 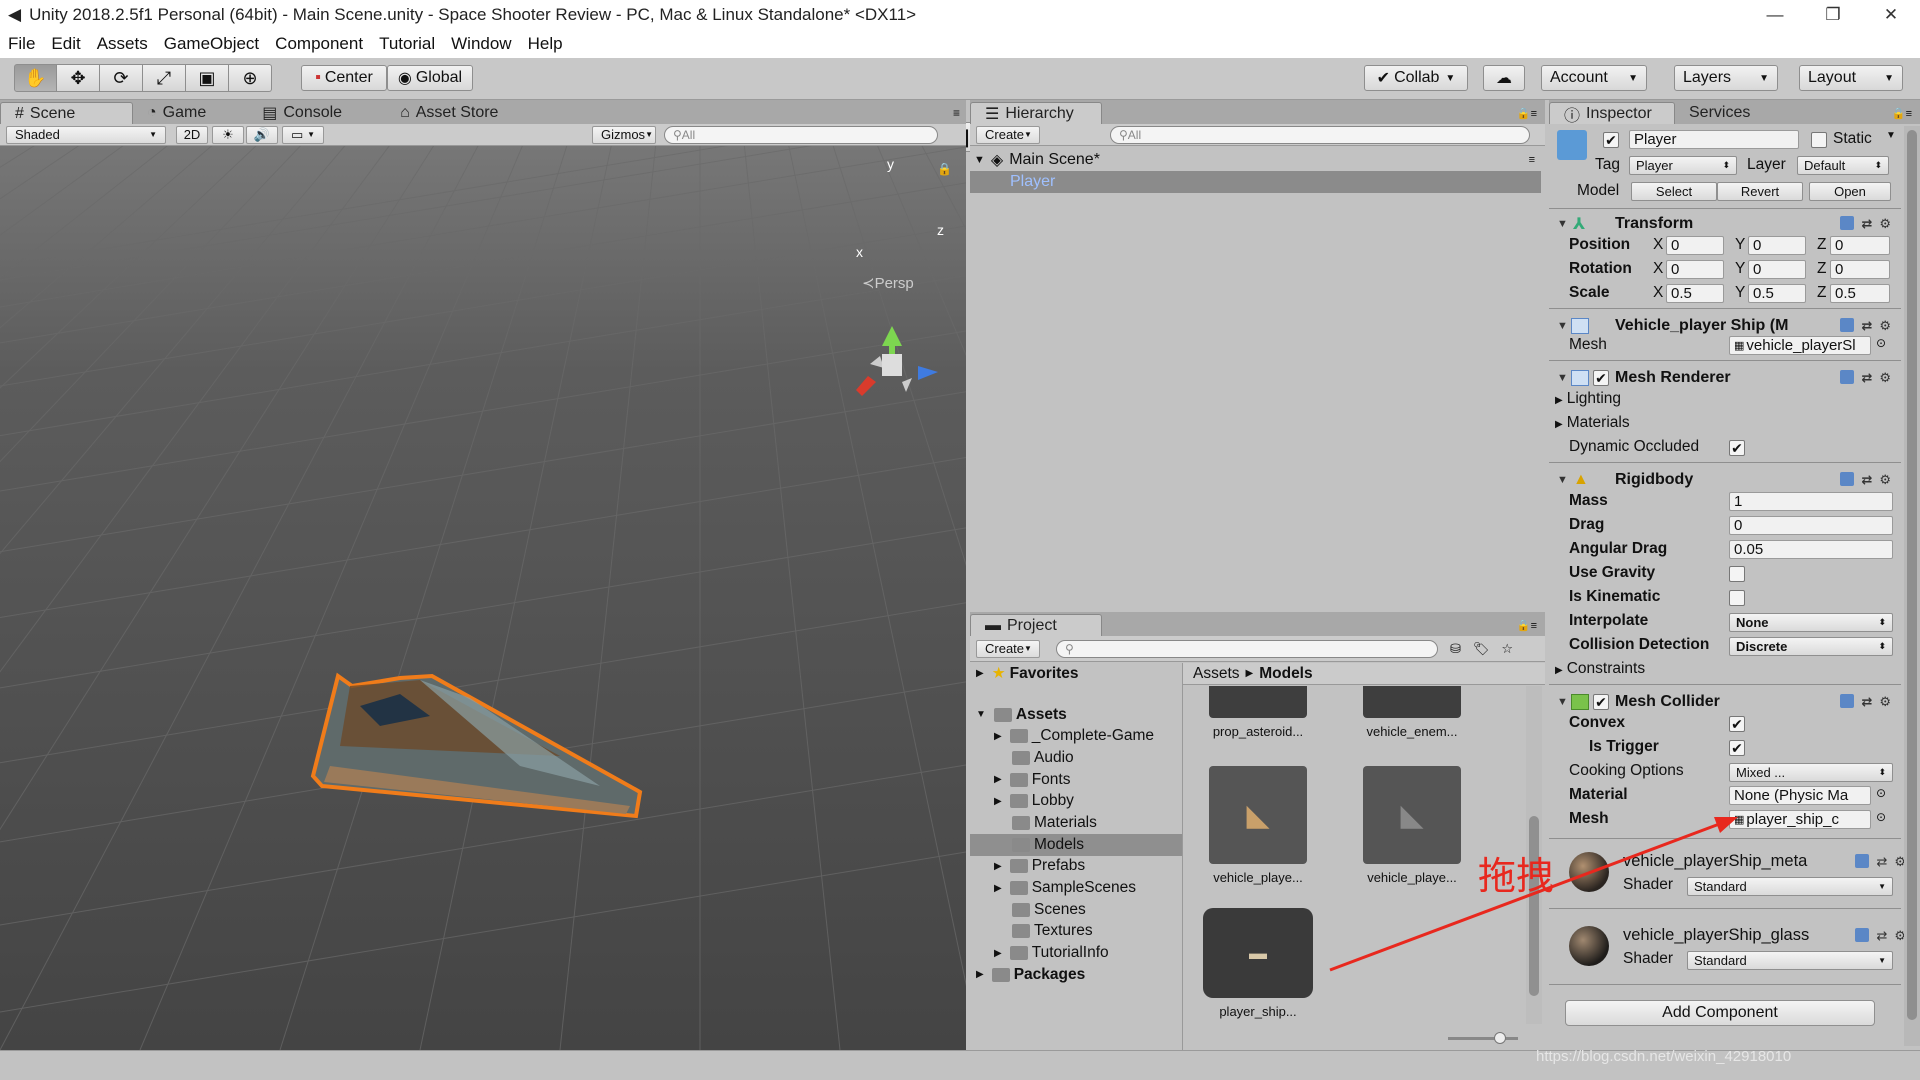 I want to click on tree-assets: ▼ Assets, so click(x=1076, y=715).